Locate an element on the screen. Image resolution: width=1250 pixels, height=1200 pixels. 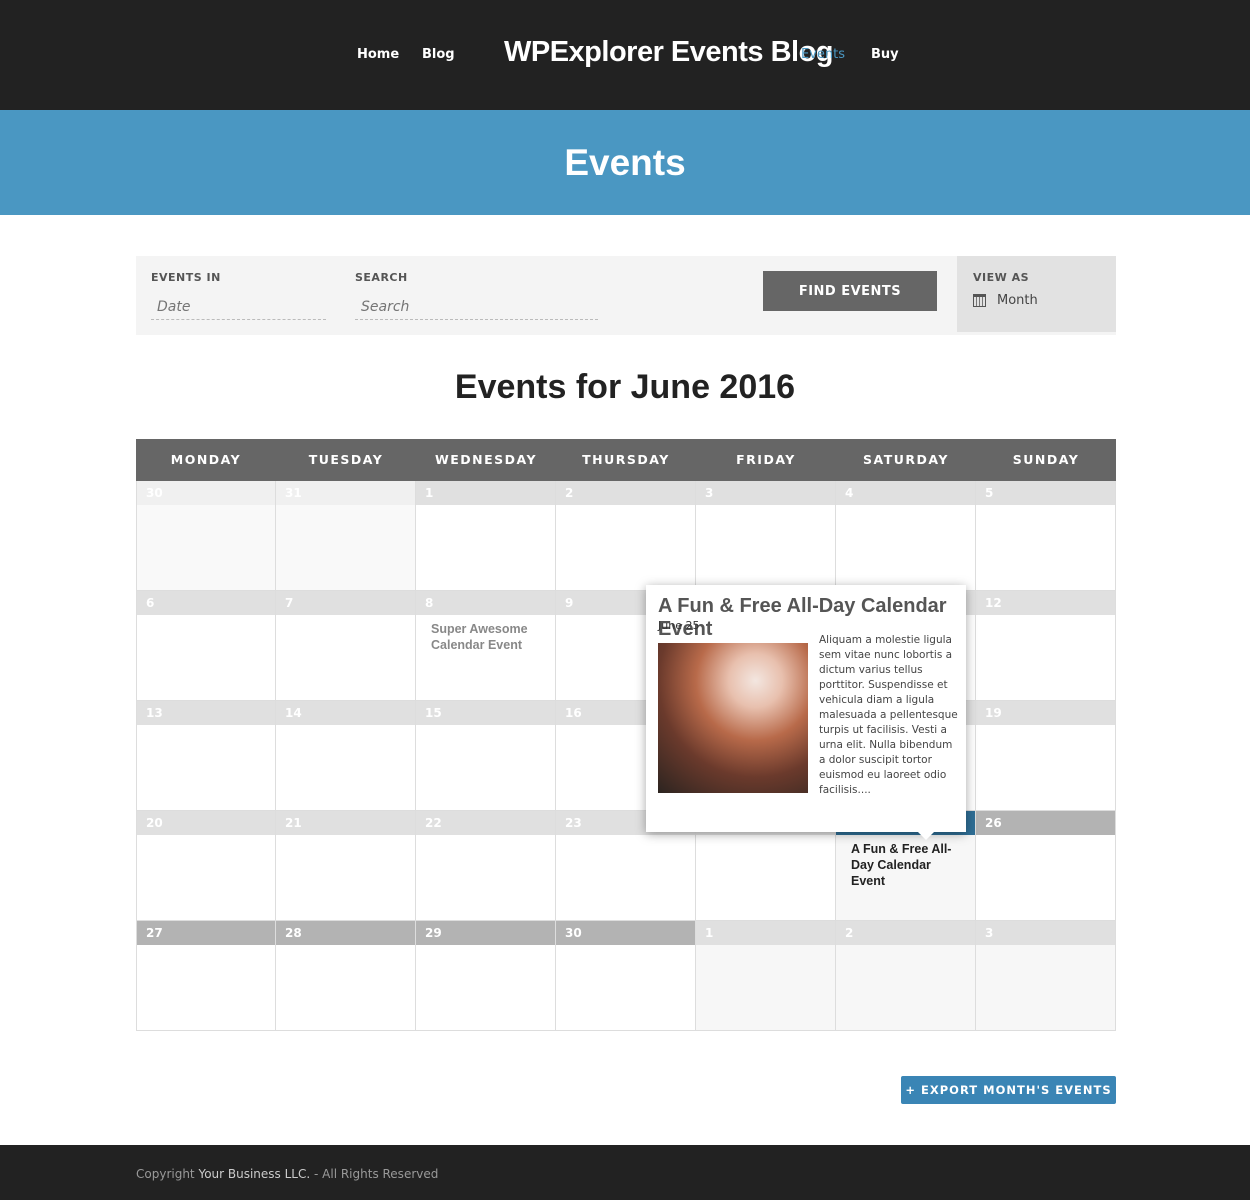
calendar-week: 30 31 1 2 3 4 5 is located at coordinates (626, 536).